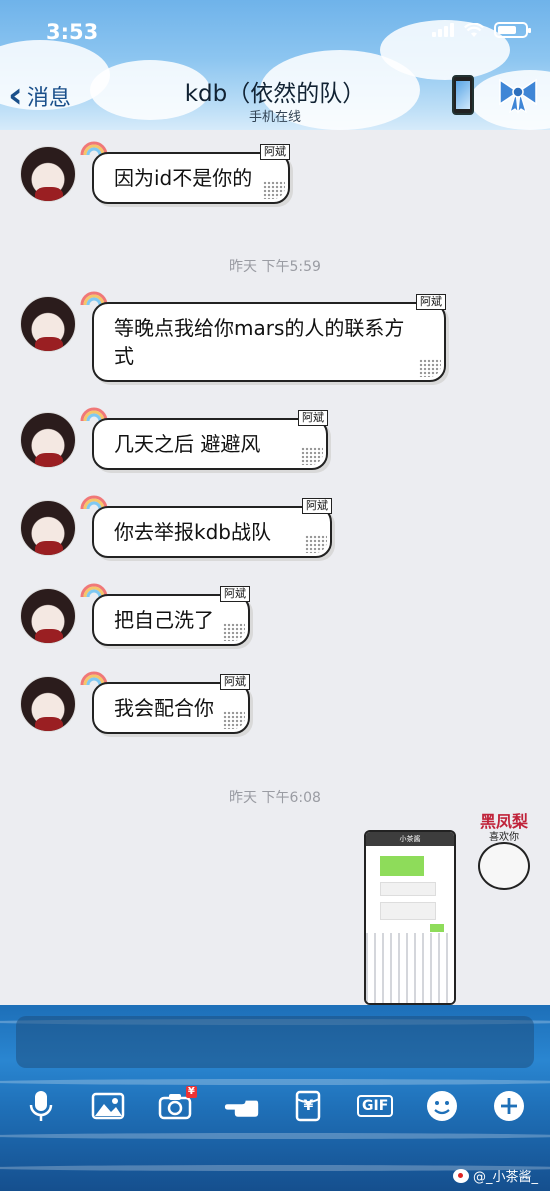 The width and height of the screenshot is (550, 1191). I want to click on input-toolbar: ¥ ¥ GIF, so click(275, 1106).